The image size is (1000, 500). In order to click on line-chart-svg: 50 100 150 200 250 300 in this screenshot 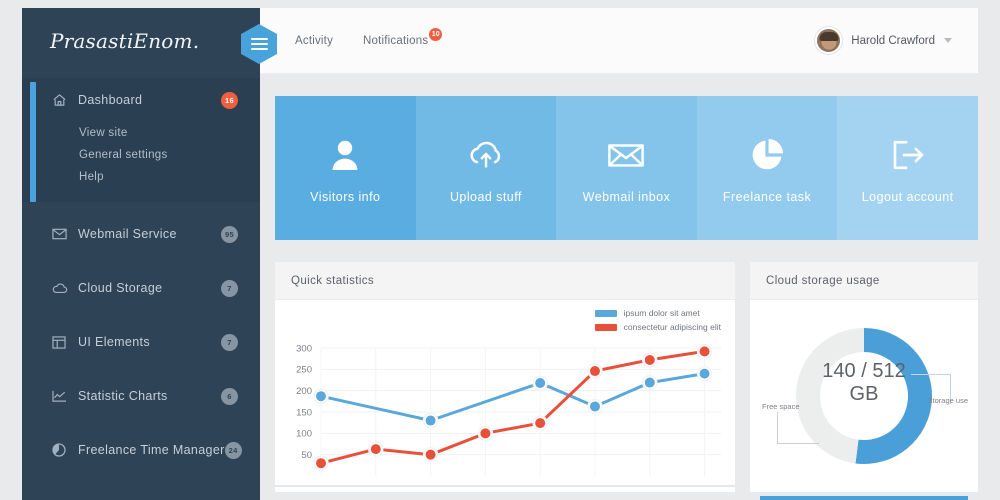, I will do `click(505, 415)`.